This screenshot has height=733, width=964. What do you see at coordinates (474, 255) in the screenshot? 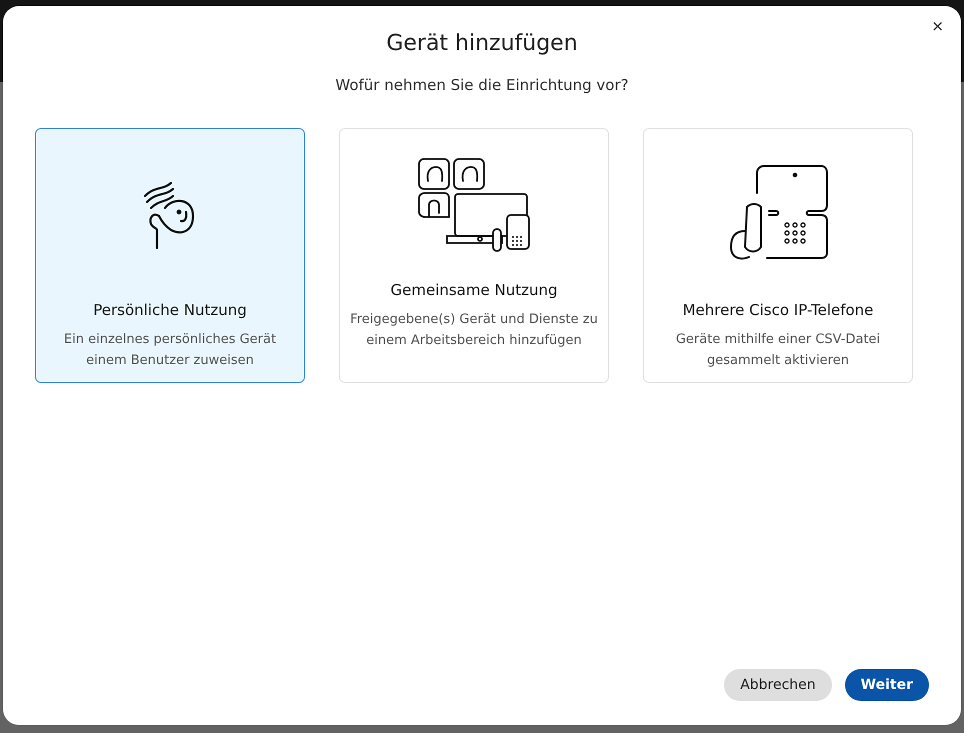
I see `option-card: Gemeinsame Nutzung Freigegebene(s) Gerät und Dienste zu einem Arbeitsbereich hinzufügen` at bounding box center [474, 255].